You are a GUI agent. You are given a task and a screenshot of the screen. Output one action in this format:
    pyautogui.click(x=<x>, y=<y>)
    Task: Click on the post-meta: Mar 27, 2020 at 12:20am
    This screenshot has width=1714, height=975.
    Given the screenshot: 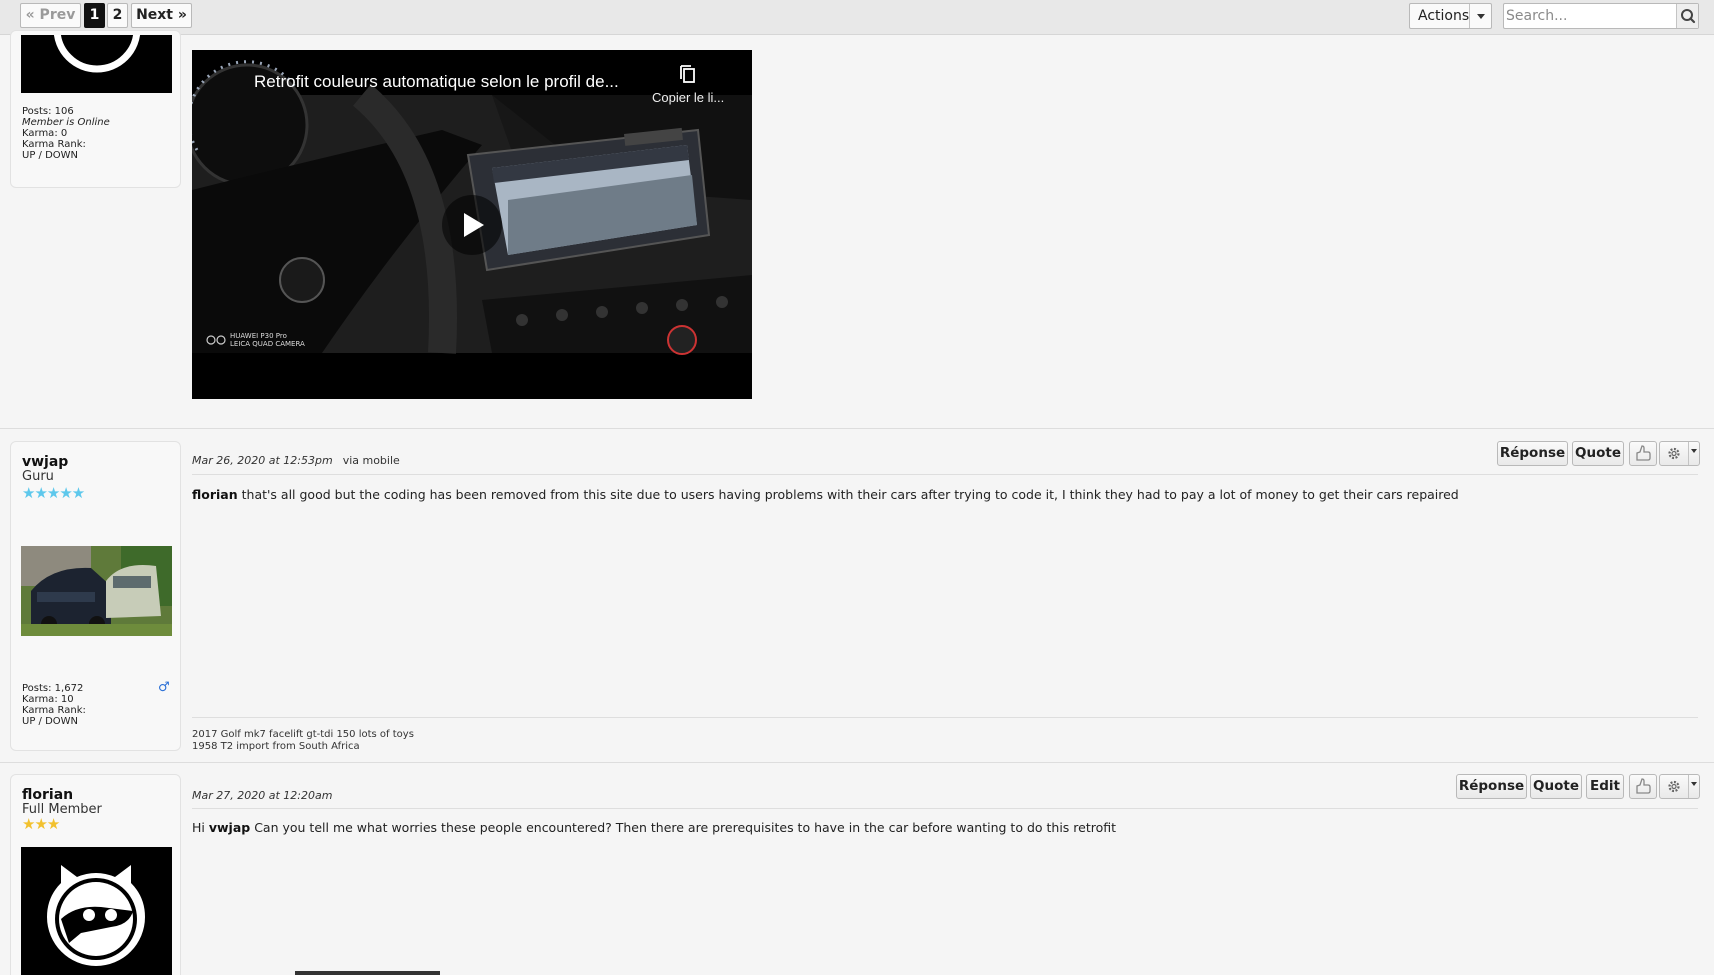 What is the action you would take?
    pyautogui.click(x=262, y=795)
    